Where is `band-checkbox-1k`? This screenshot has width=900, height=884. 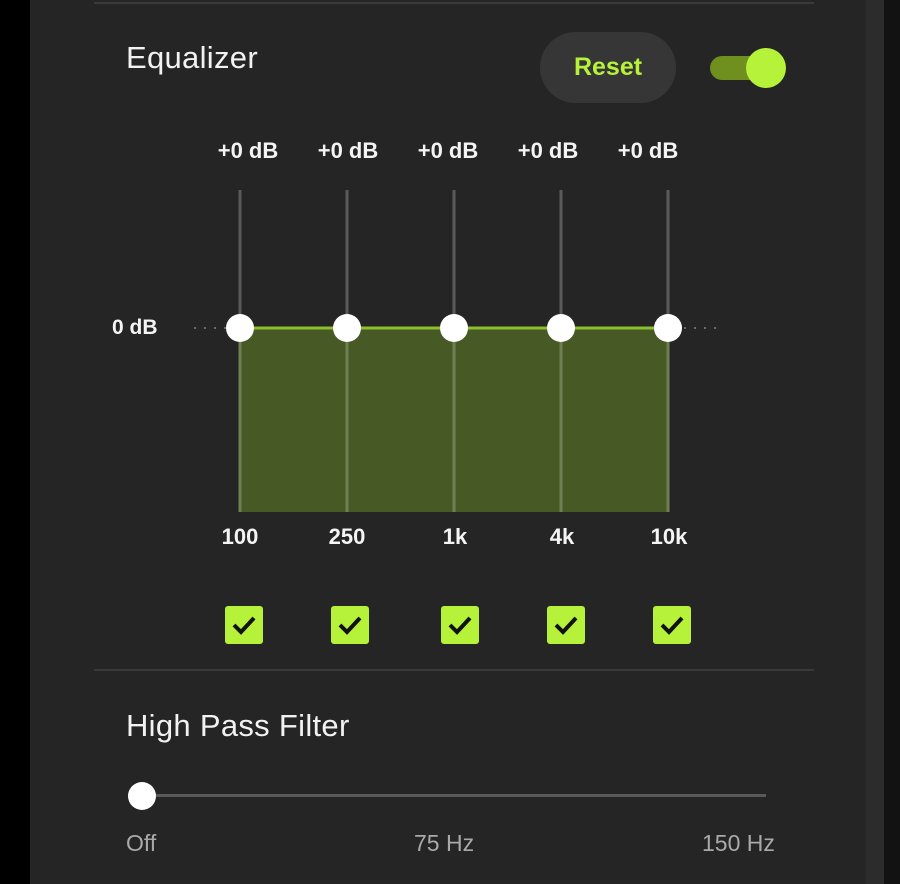 band-checkbox-1k is located at coordinates (460, 625).